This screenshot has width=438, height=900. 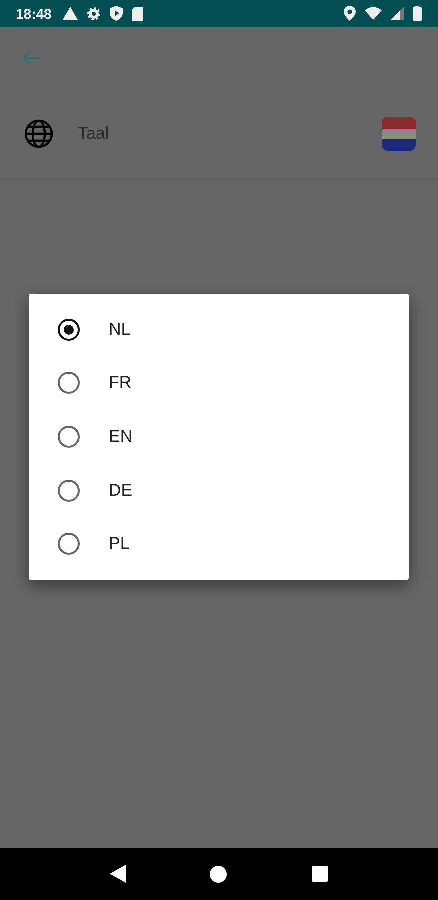 I want to click on language-option: FR, so click(x=120, y=383).